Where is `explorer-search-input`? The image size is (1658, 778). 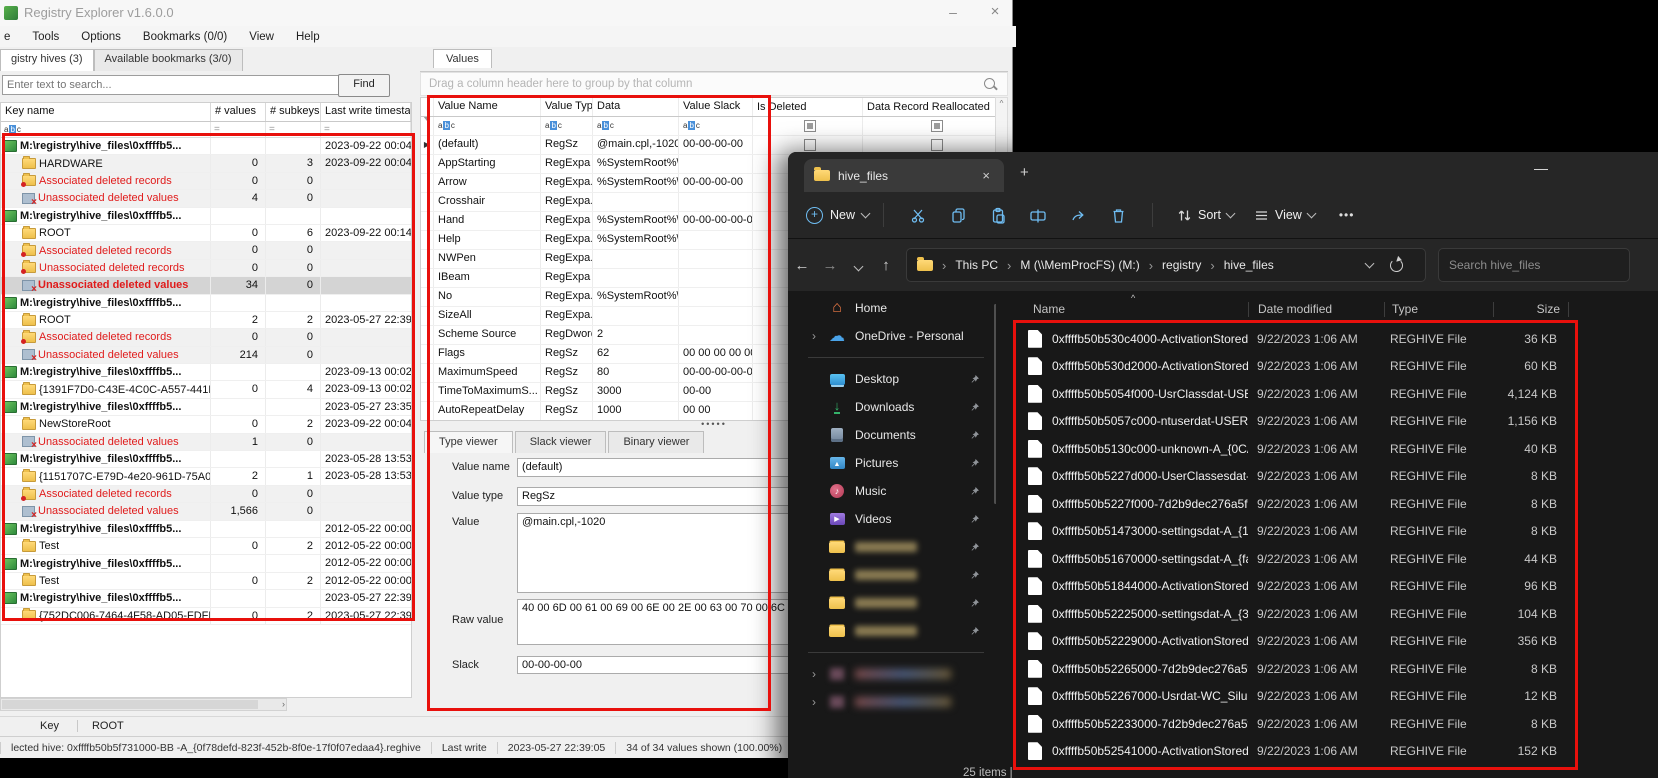 explorer-search-input is located at coordinates (1534, 265).